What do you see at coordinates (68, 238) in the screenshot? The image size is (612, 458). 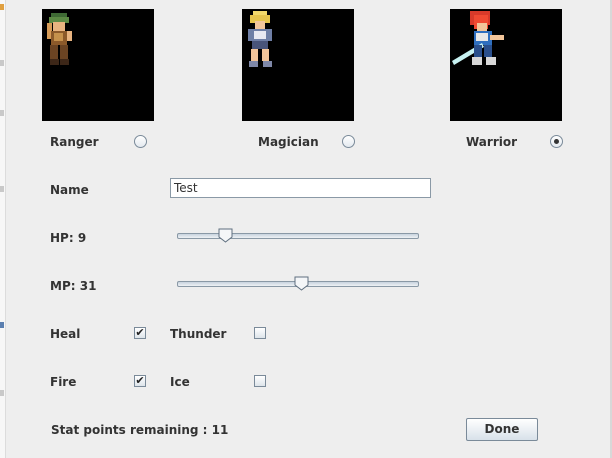 I see `hp-label: HP: 9` at bounding box center [68, 238].